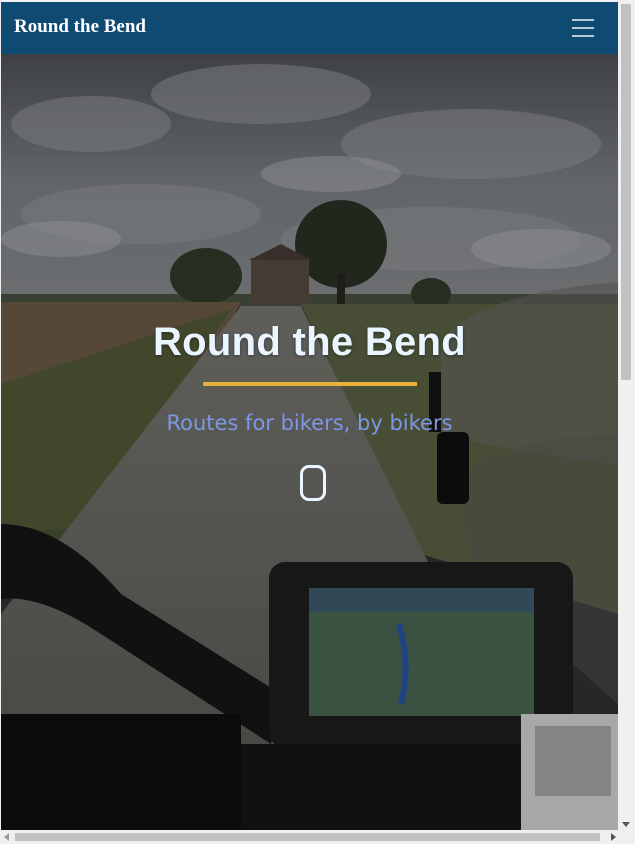  I want to click on navbar: Round the Bend, so click(309, 28).